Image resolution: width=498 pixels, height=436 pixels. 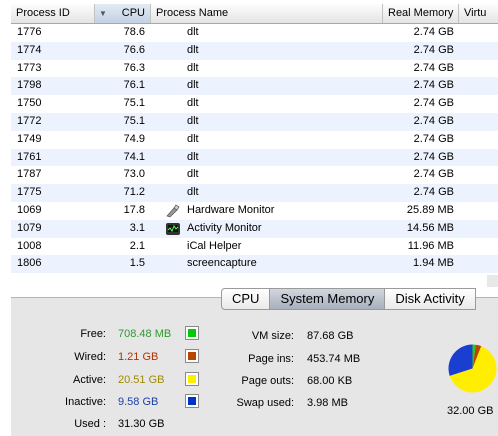 What do you see at coordinates (29, 138) in the screenshot?
I see `process-id-cell: 1749` at bounding box center [29, 138].